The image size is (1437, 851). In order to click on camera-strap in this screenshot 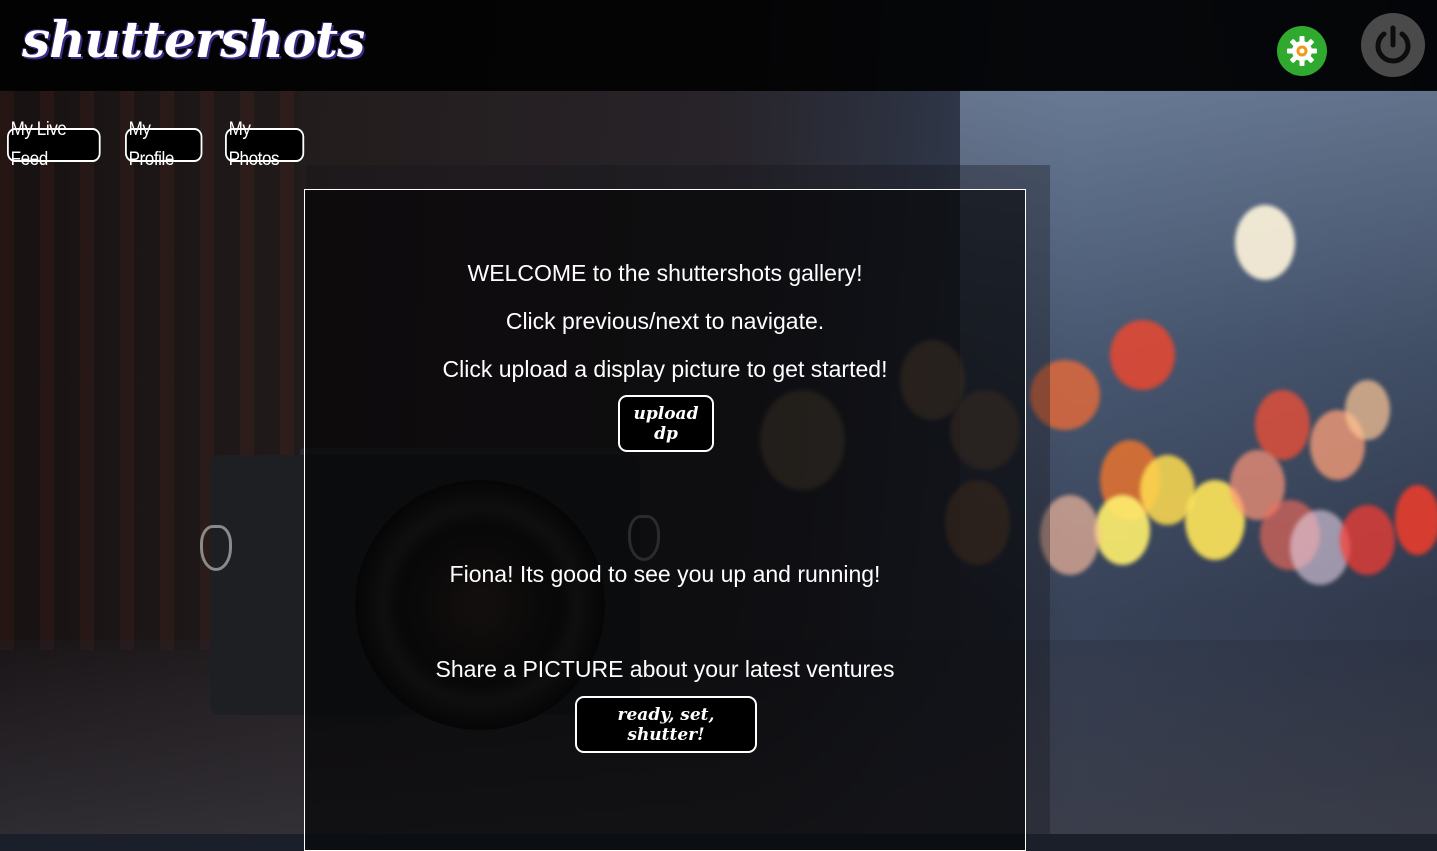, I will do `click(216, 548)`.